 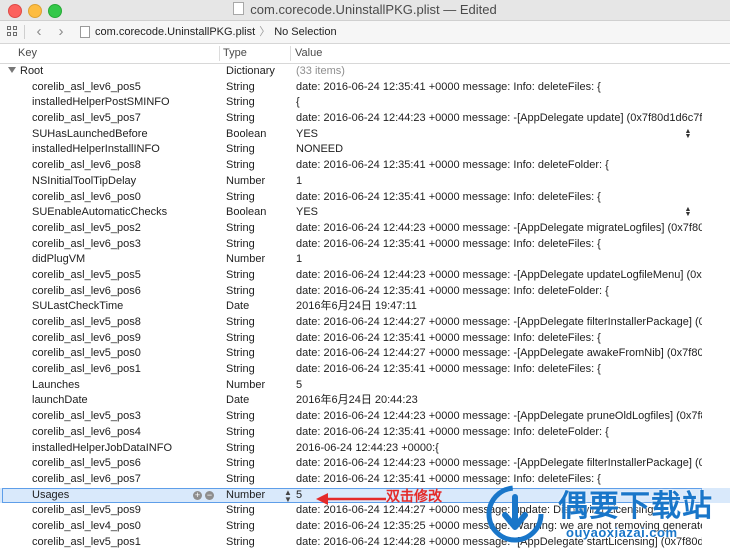 What do you see at coordinates (499, 449) in the screenshot?
I see `value-cell: 2016-06-24 12:44:23 +0000:{` at bounding box center [499, 449].